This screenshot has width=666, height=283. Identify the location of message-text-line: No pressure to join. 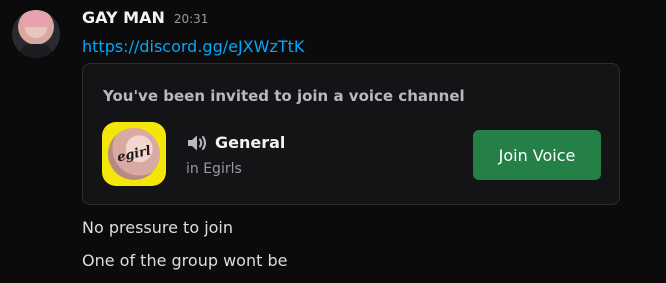
(158, 227).